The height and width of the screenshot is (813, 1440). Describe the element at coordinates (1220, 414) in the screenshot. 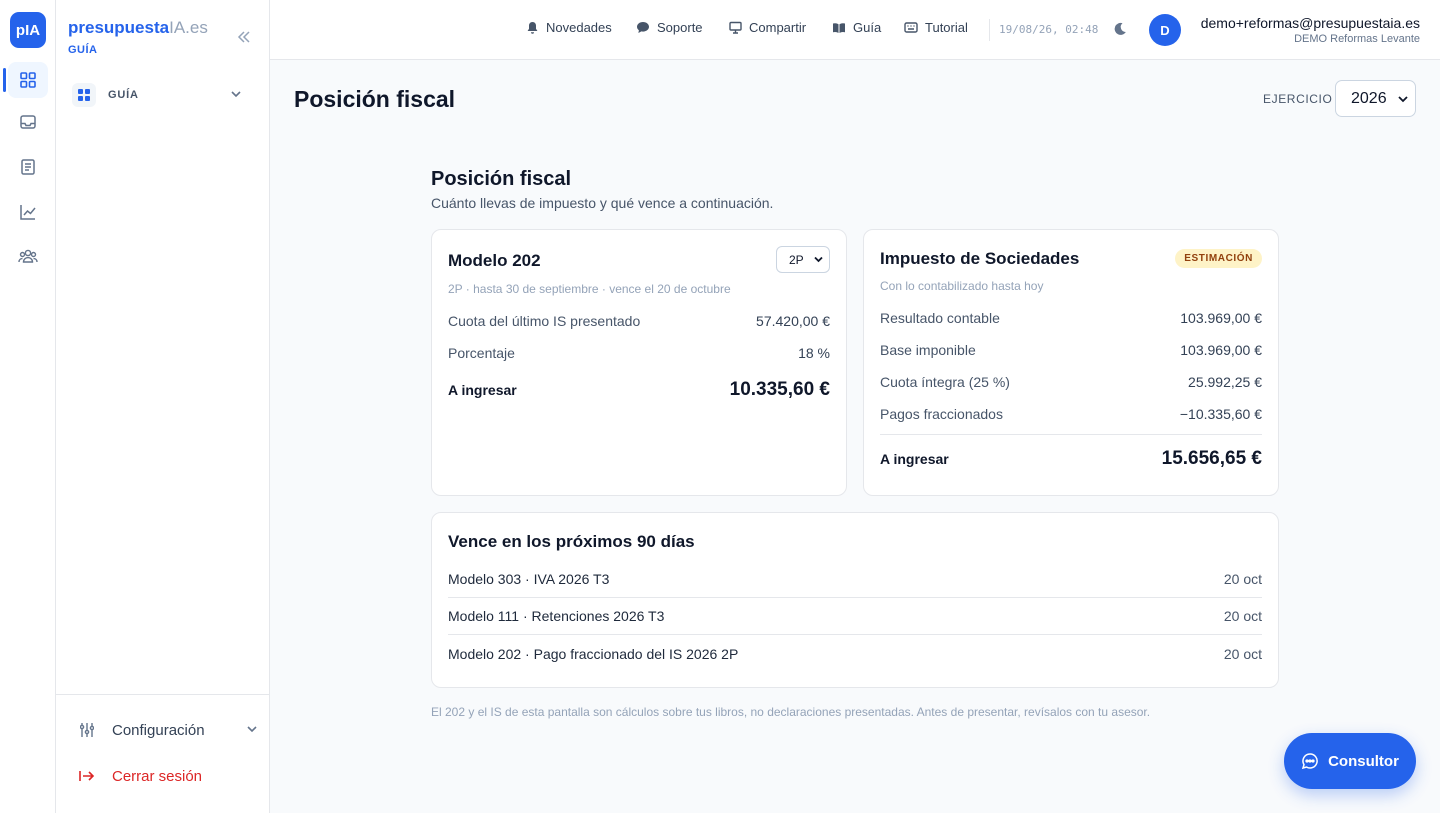

I see `row-value: −10.335,60 €` at that location.